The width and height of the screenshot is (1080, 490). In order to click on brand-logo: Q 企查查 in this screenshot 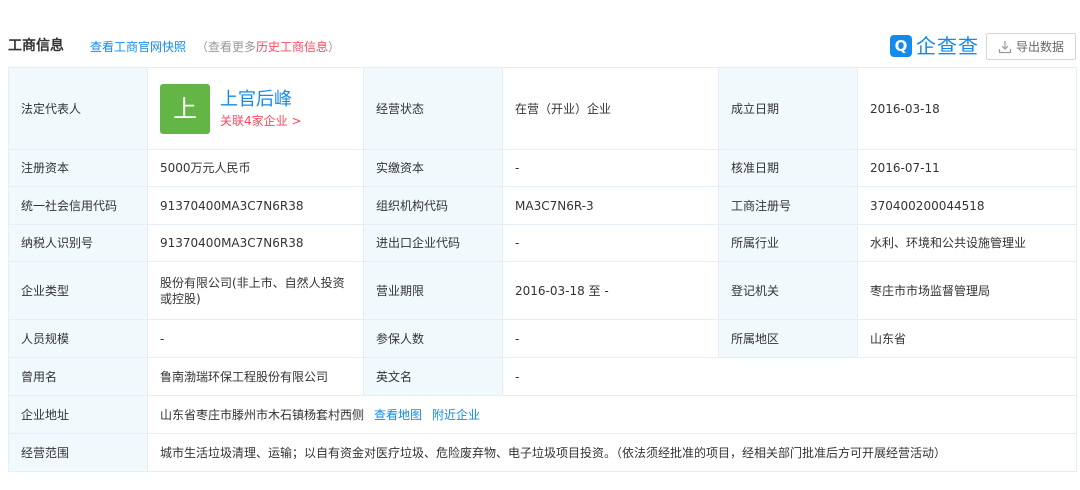, I will do `click(934, 46)`.